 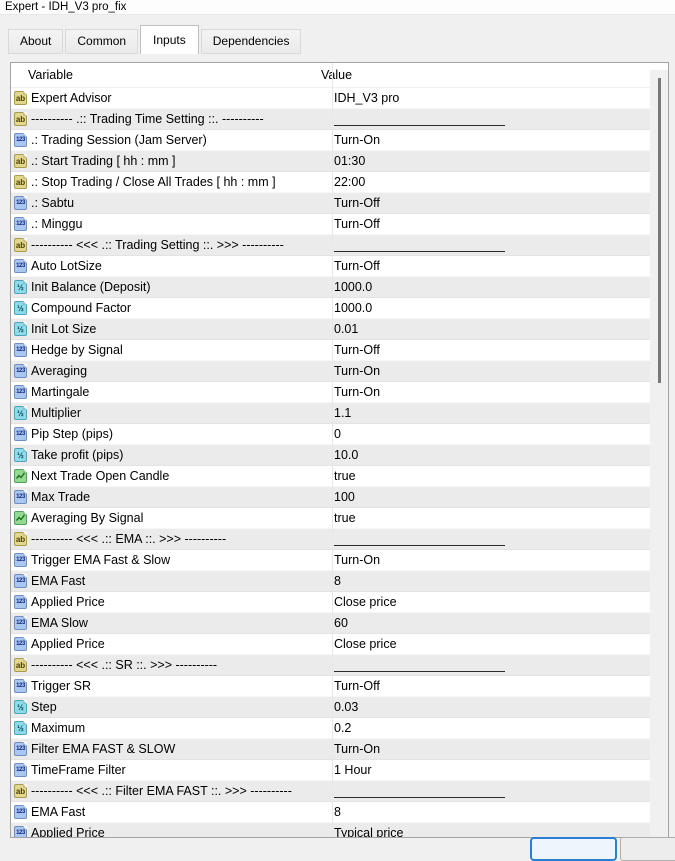 I want to click on param-value: 10.0, so click(x=489, y=455).